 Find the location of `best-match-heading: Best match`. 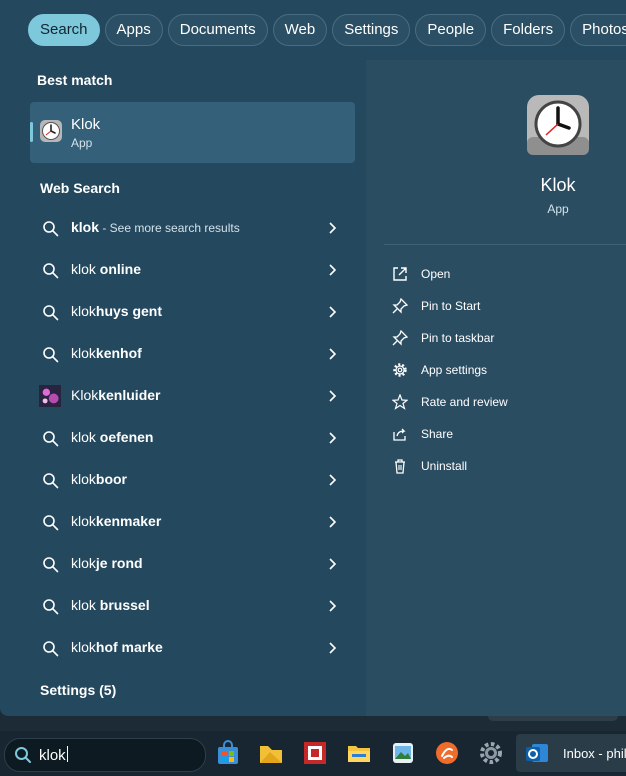

best-match-heading: Best match is located at coordinates (75, 80).